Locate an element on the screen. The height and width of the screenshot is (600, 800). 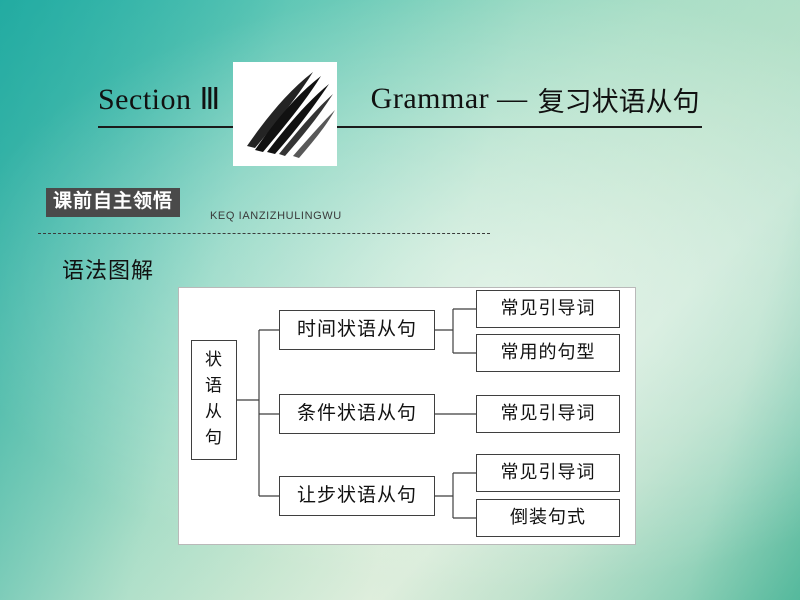
diagram-branch-concession: 让步状语从句 is located at coordinates (357, 496).